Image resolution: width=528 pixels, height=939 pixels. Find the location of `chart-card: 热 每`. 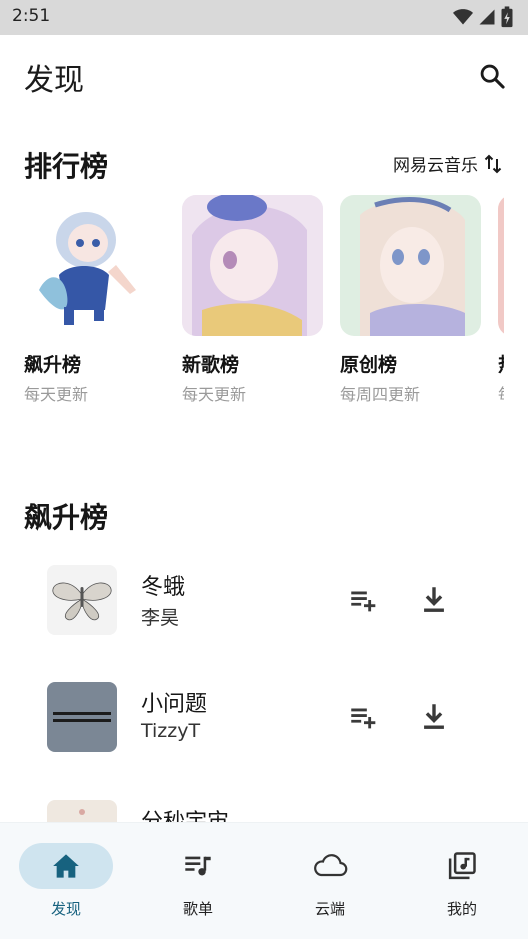

chart-card: 热 每 is located at coordinates (501, 300).